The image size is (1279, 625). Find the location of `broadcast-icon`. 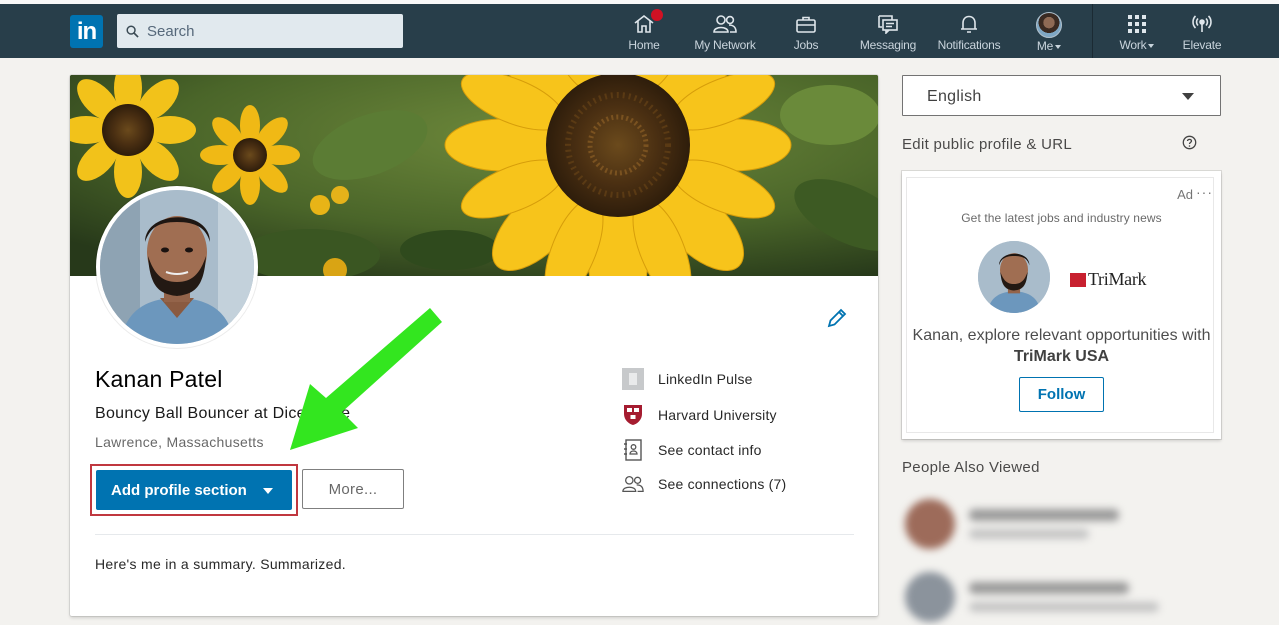

broadcast-icon is located at coordinates (1202, 23).